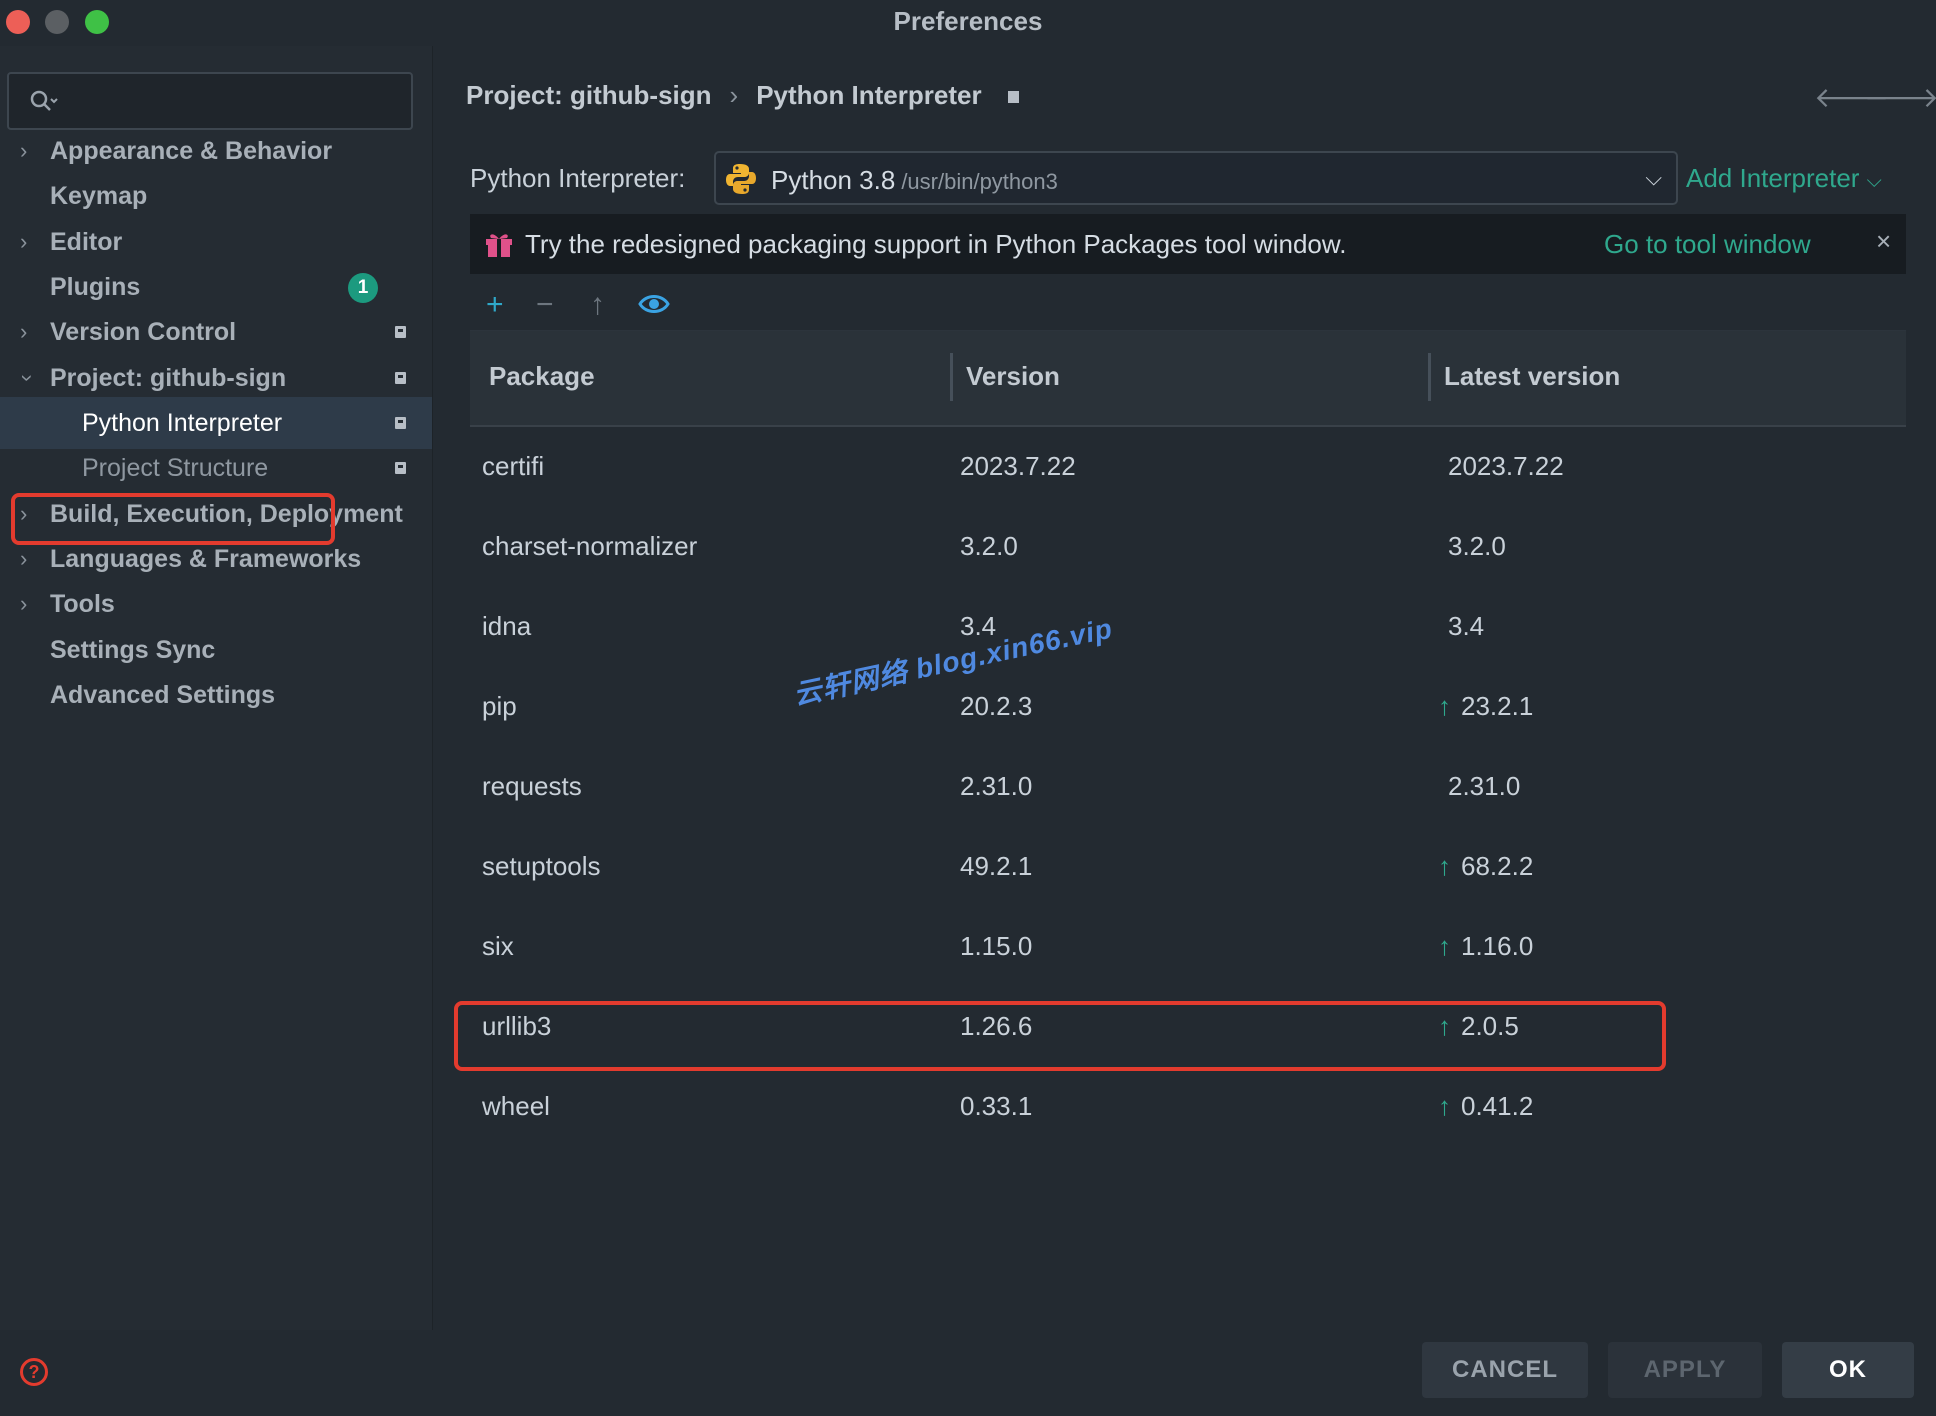 The width and height of the screenshot is (1936, 1416). I want to click on table-row: setuptools 49.2.1 ↑ 68.2.2, so click(1188, 867).